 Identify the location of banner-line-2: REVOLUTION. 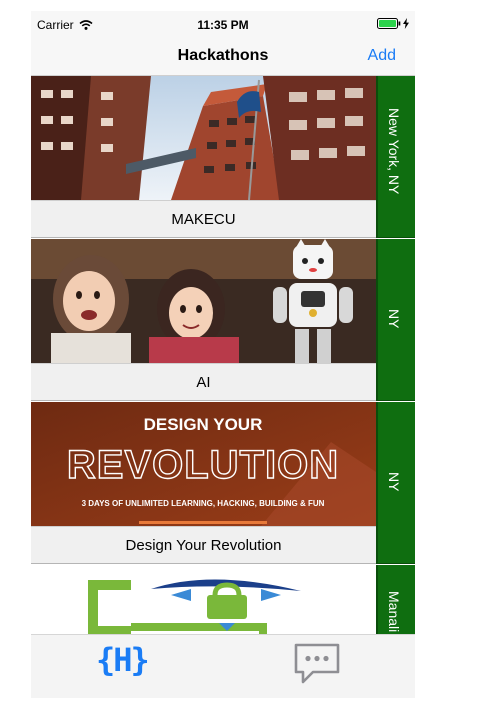
(203, 465).